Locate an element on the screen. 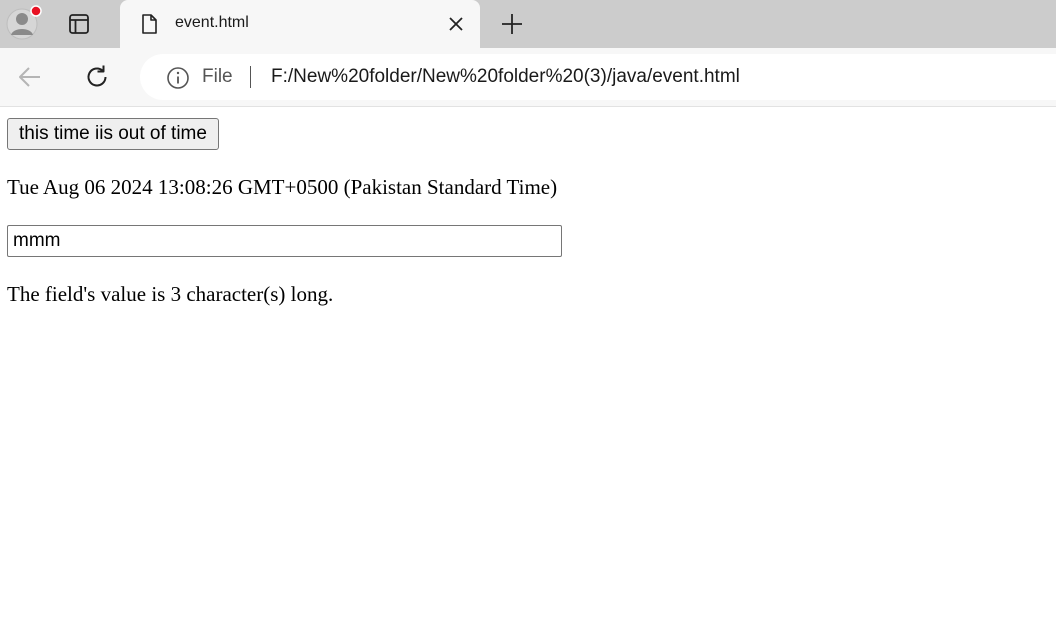  tab-title: event.html is located at coordinates (212, 22).